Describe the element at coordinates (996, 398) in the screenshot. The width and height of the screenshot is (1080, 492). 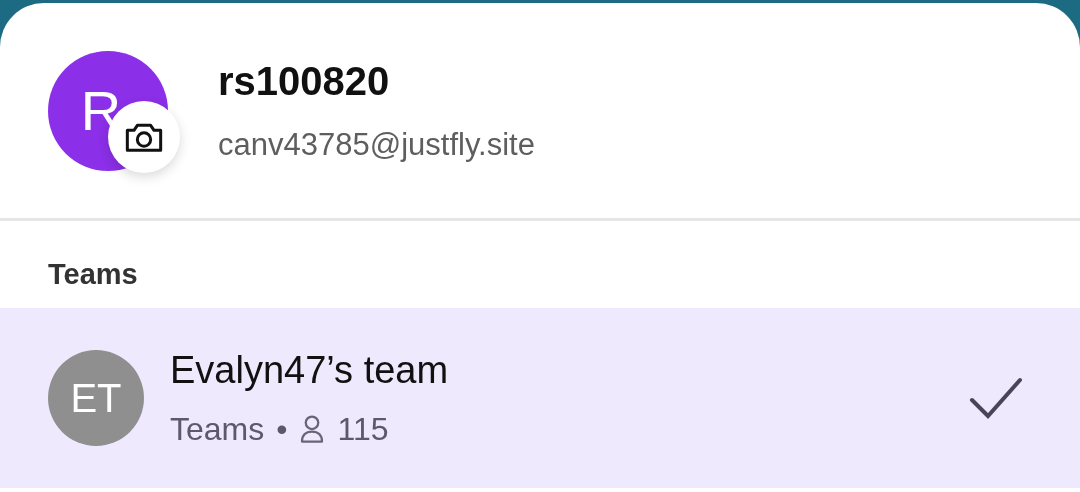
I see `check-icon` at that location.